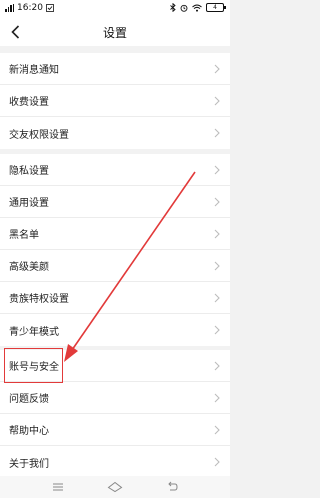  I want to click on check-icon, so click(50, 8).